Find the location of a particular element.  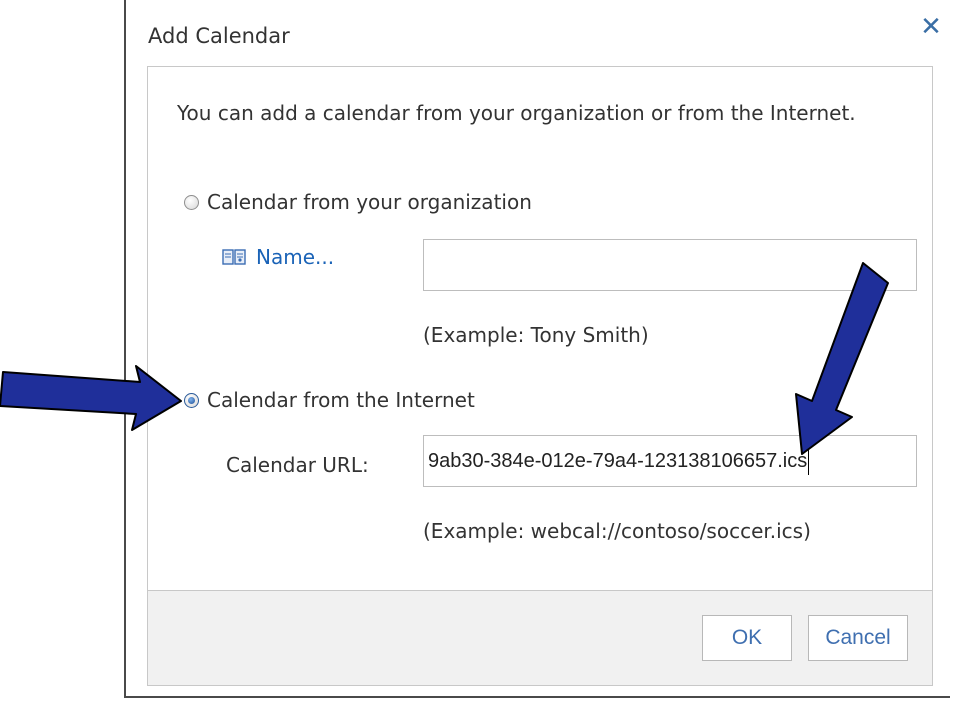

down-arrow-annotation is located at coordinates (842, 358).